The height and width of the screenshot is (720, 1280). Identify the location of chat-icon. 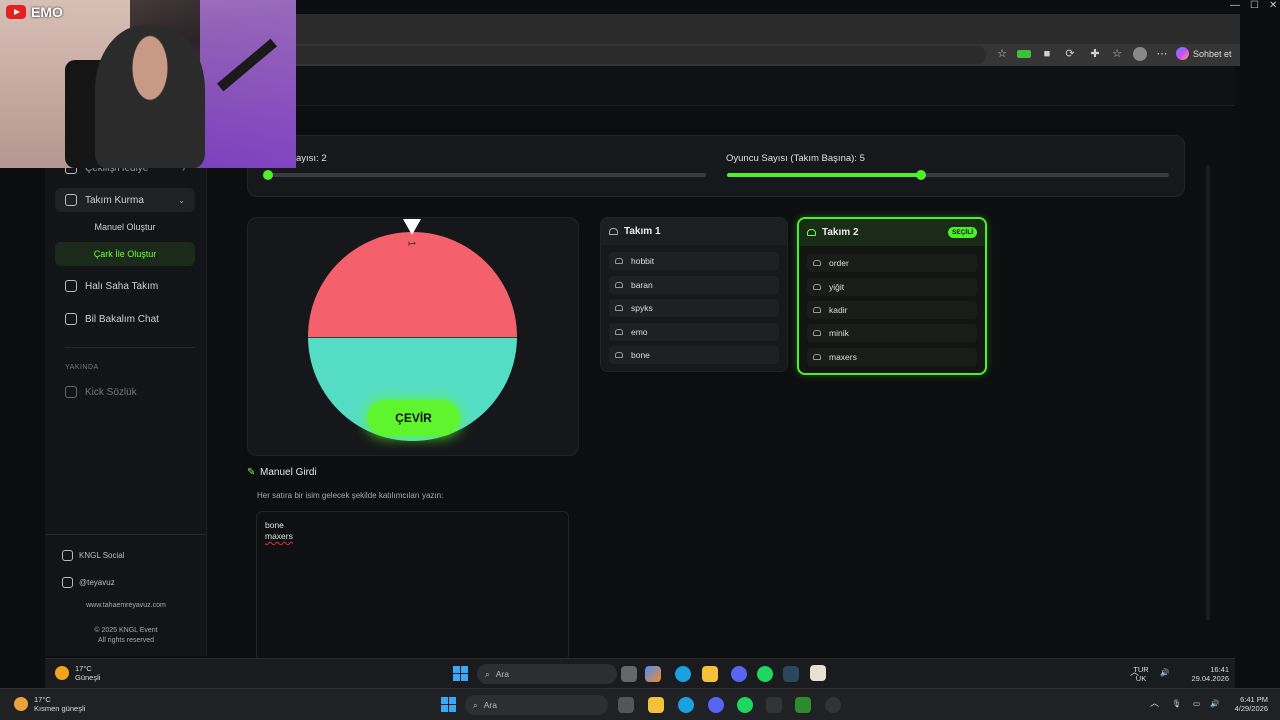
(71, 392).